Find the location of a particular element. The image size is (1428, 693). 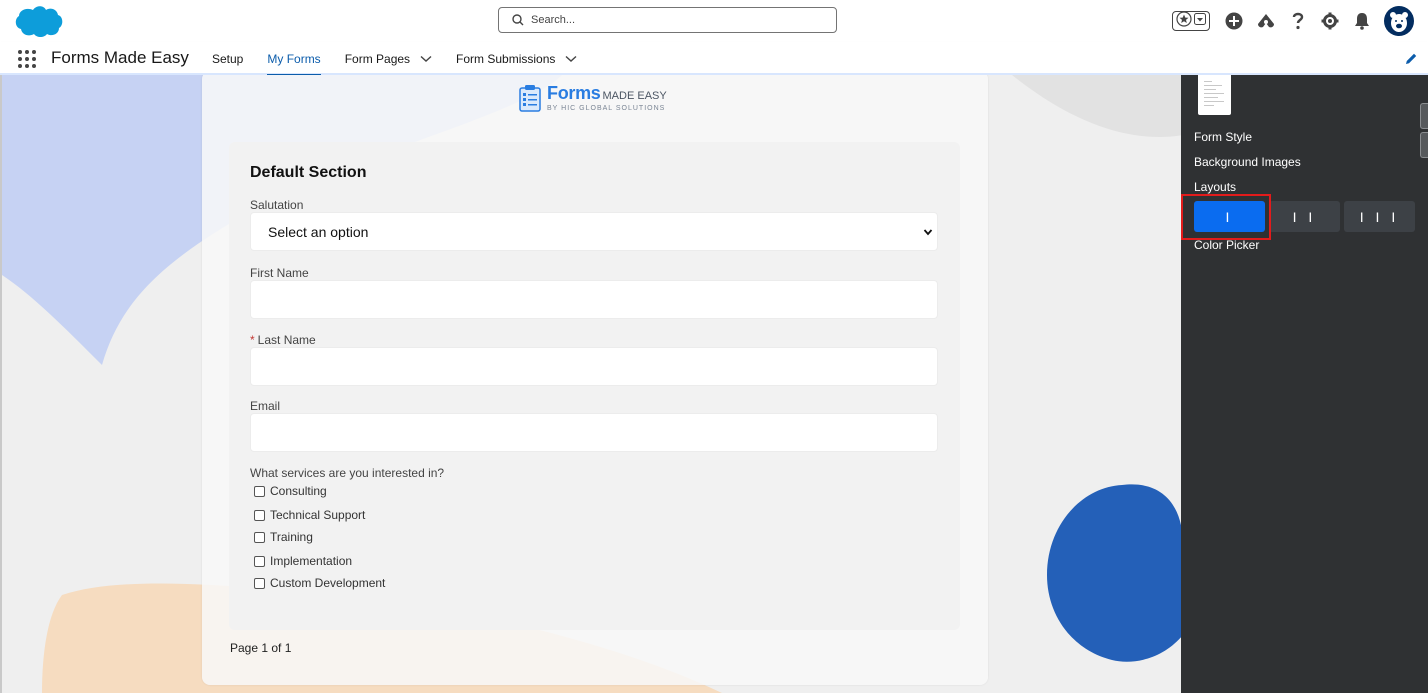

form-template-thumbnail is located at coordinates (1214, 95).